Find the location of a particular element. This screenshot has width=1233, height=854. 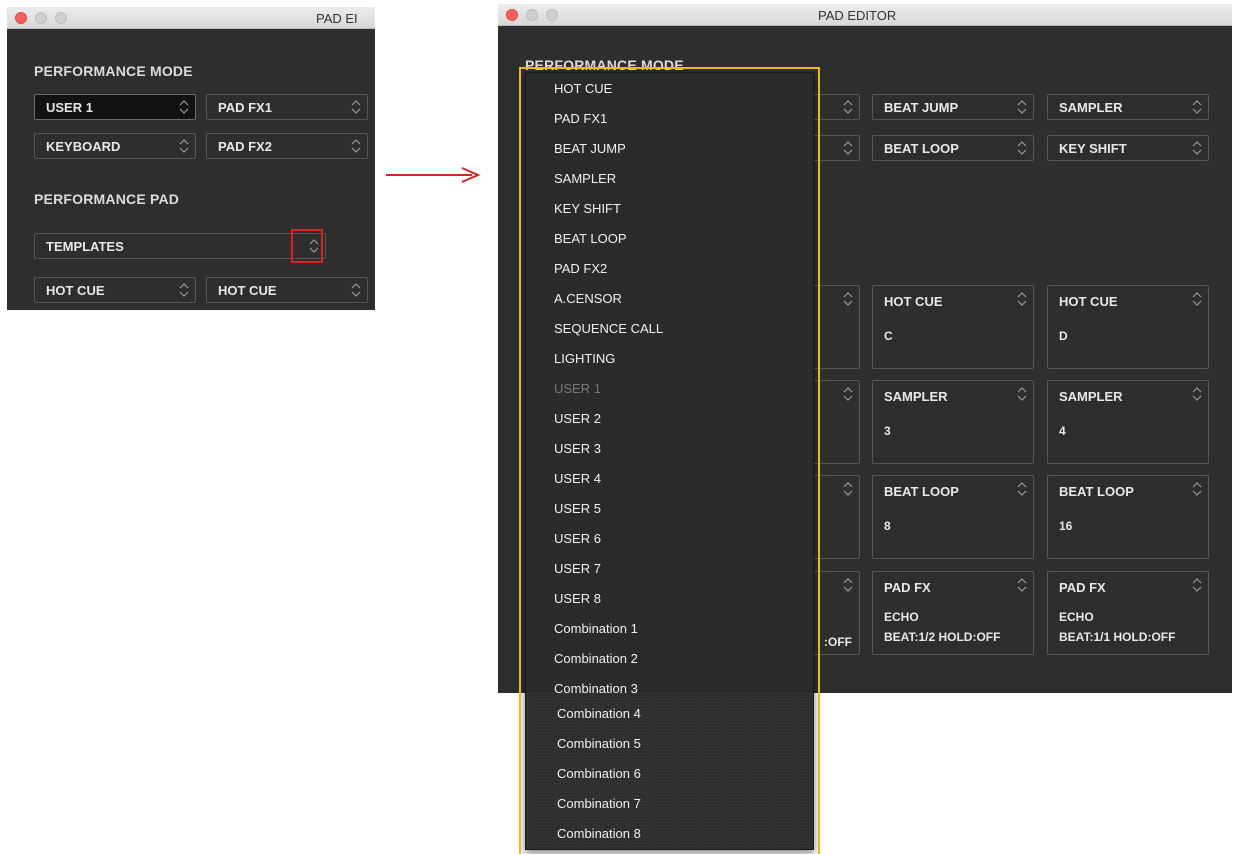

pad-fx-echo-one: PAD FX ECHO BEAT:1/1 HOLD:OFF is located at coordinates (1128, 613).